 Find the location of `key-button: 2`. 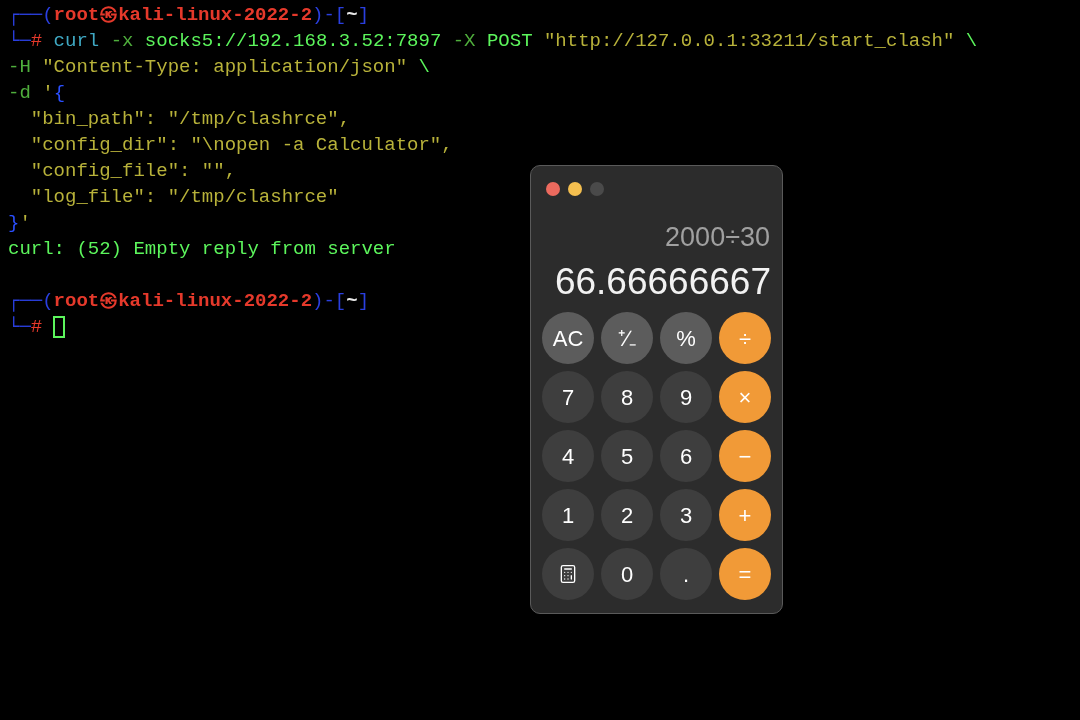

key-button: 2 is located at coordinates (627, 515).